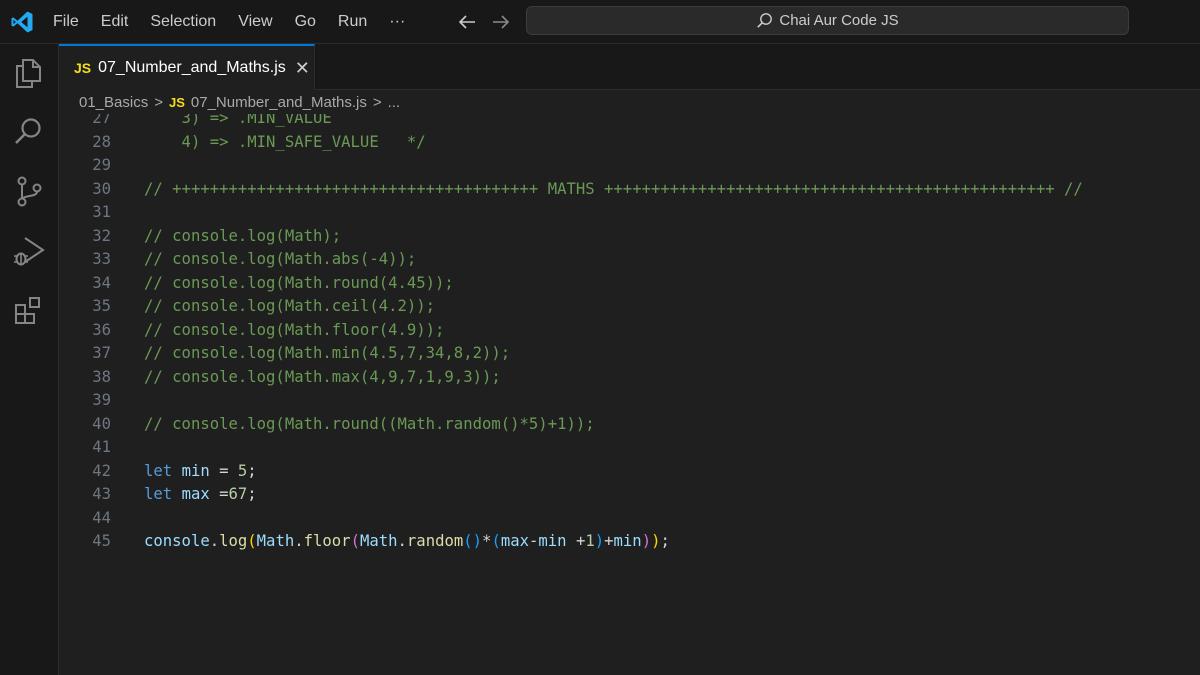  Describe the element at coordinates (29, 311) in the screenshot. I see `extensions-icon` at that location.